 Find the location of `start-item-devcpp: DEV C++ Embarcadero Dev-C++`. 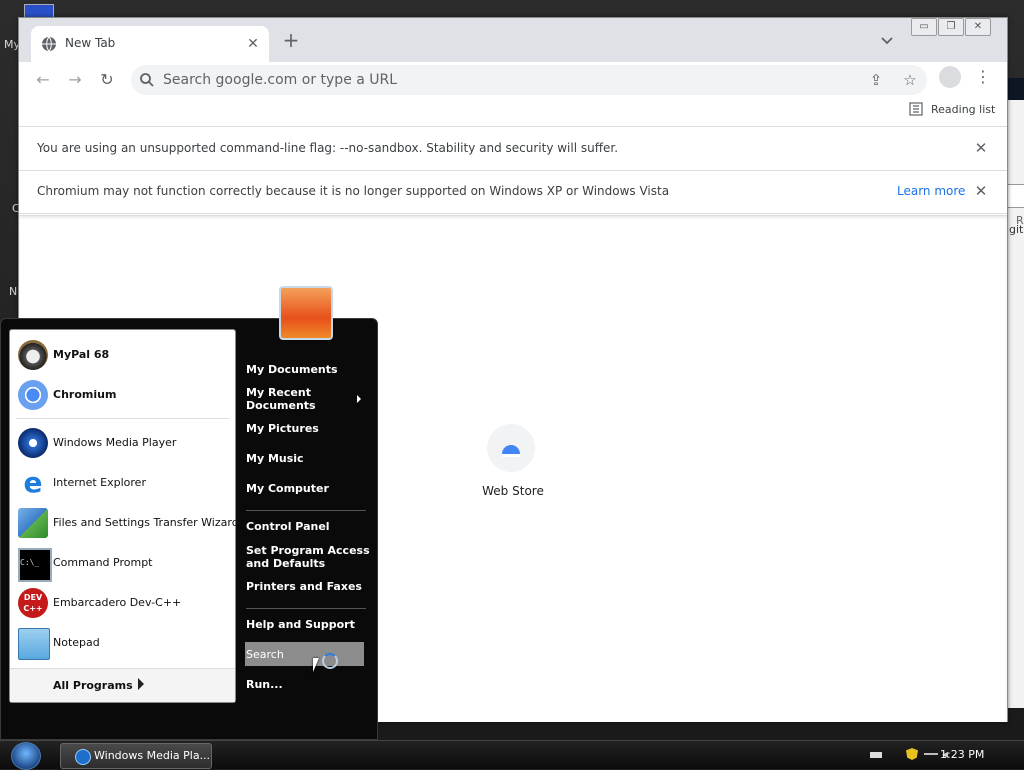

start-item-devcpp: DEV C++ Embarcadero Dev-C++ is located at coordinates (122, 603).